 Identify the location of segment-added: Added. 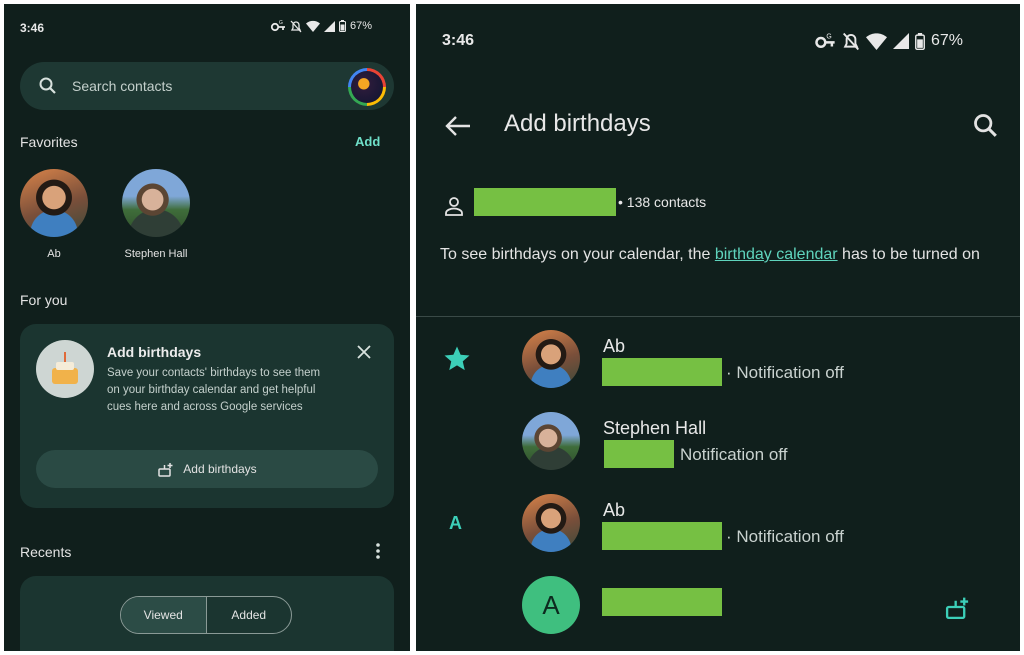
(249, 615).